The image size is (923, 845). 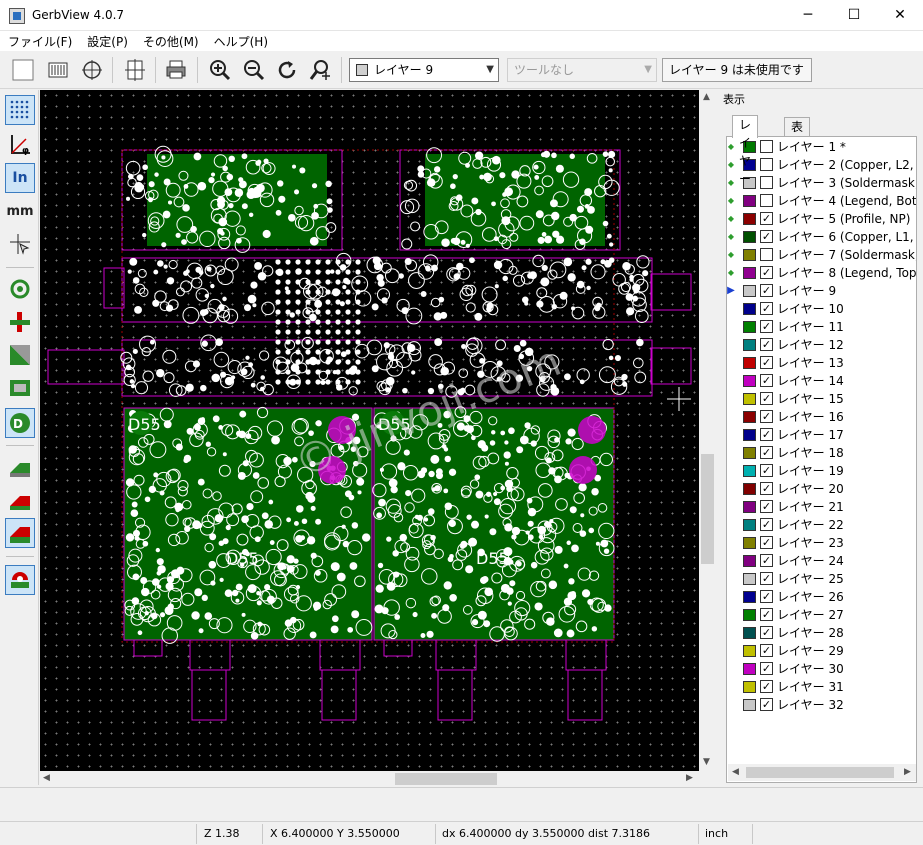 What do you see at coordinates (20, 211) in the screenshot?
I see `units-mm-button: mm` at bounding box center [20, 211].